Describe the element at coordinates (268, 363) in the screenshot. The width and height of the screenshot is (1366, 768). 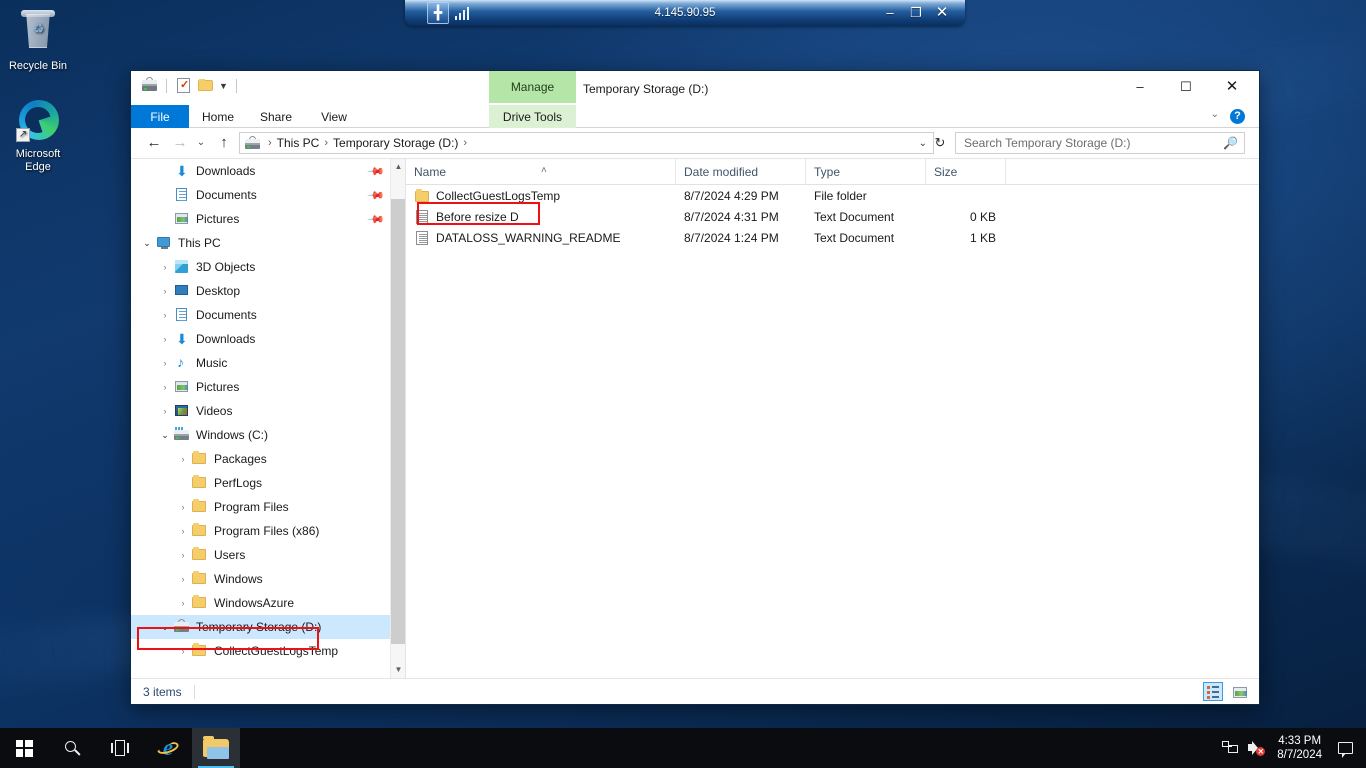
I see `tree-item-music: › ♪ Music` at that location.